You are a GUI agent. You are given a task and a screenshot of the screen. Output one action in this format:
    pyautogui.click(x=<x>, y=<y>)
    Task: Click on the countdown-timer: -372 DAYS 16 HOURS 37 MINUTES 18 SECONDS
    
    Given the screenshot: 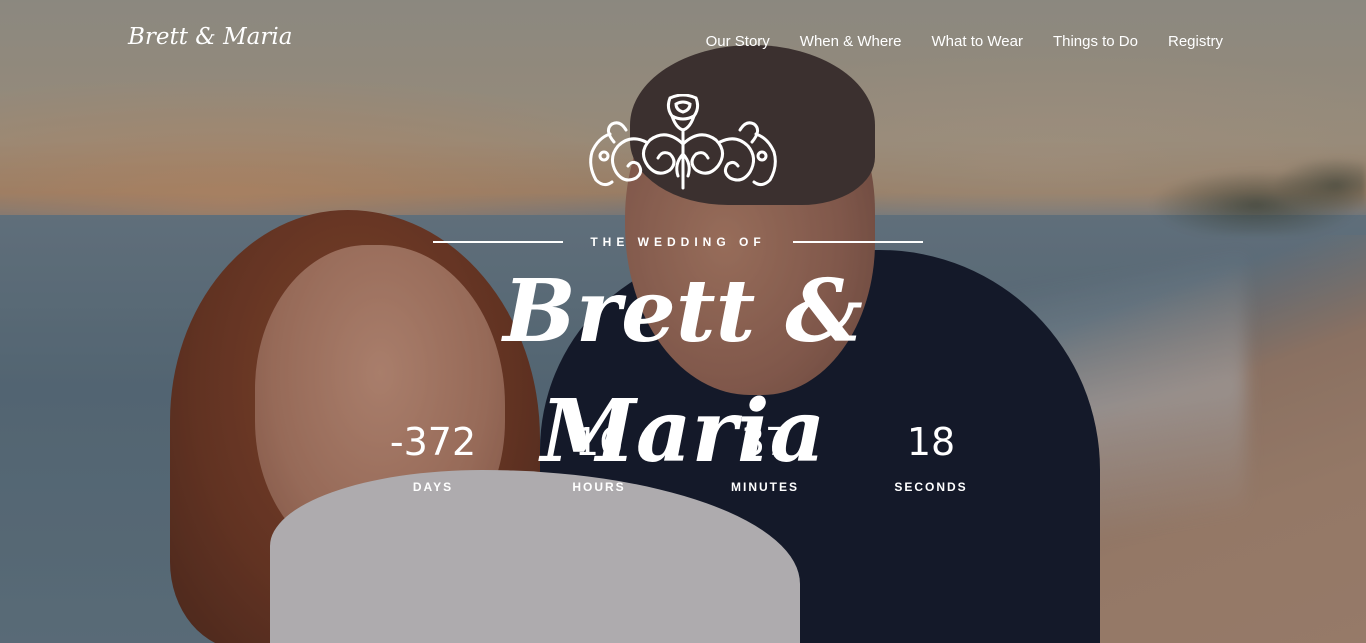 What is the action you would take?
    pyautogui.click(x=687, y=456)
    